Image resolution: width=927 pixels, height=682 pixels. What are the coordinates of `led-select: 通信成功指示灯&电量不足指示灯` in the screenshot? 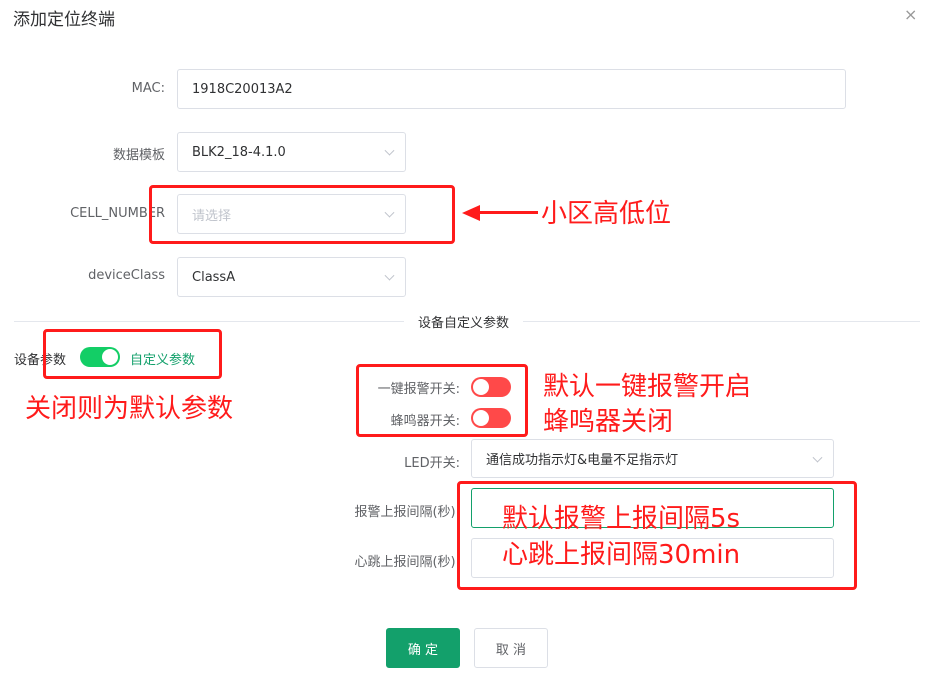 It's located at (652, 458).